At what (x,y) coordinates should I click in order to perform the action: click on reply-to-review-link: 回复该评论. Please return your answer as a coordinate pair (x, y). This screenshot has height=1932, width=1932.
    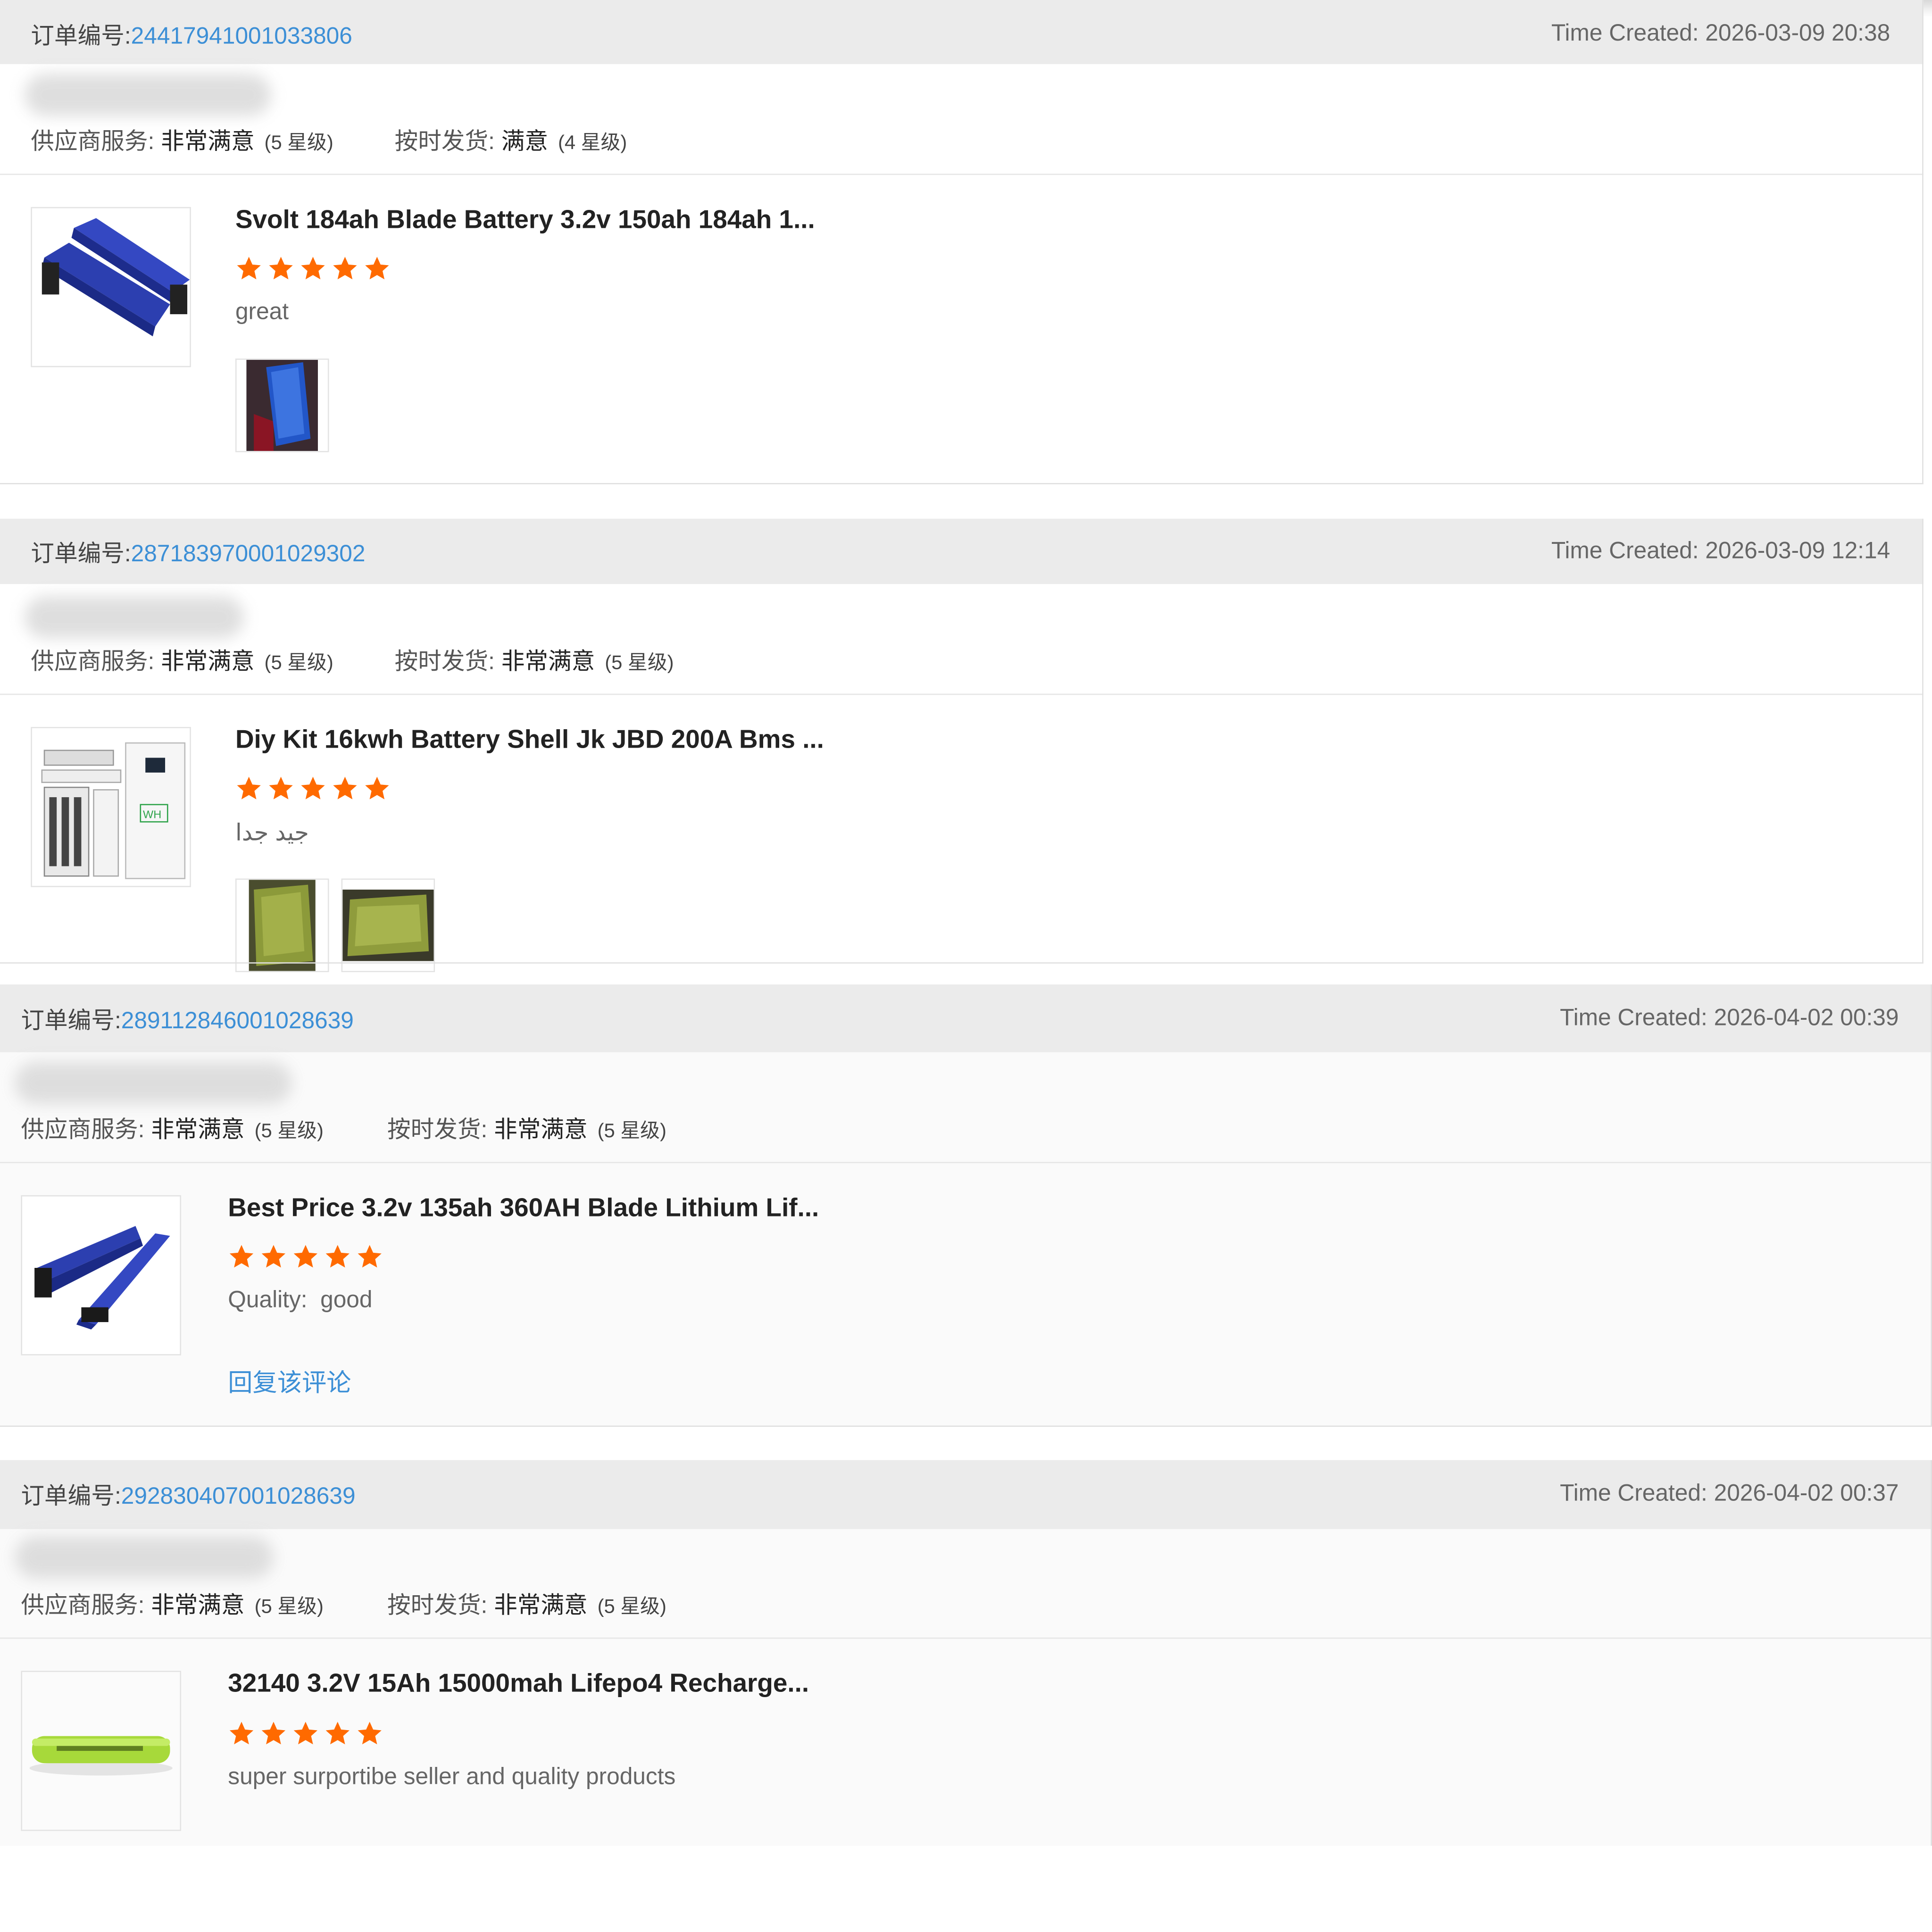
    Looking at the image, I should click on (290, 1381).